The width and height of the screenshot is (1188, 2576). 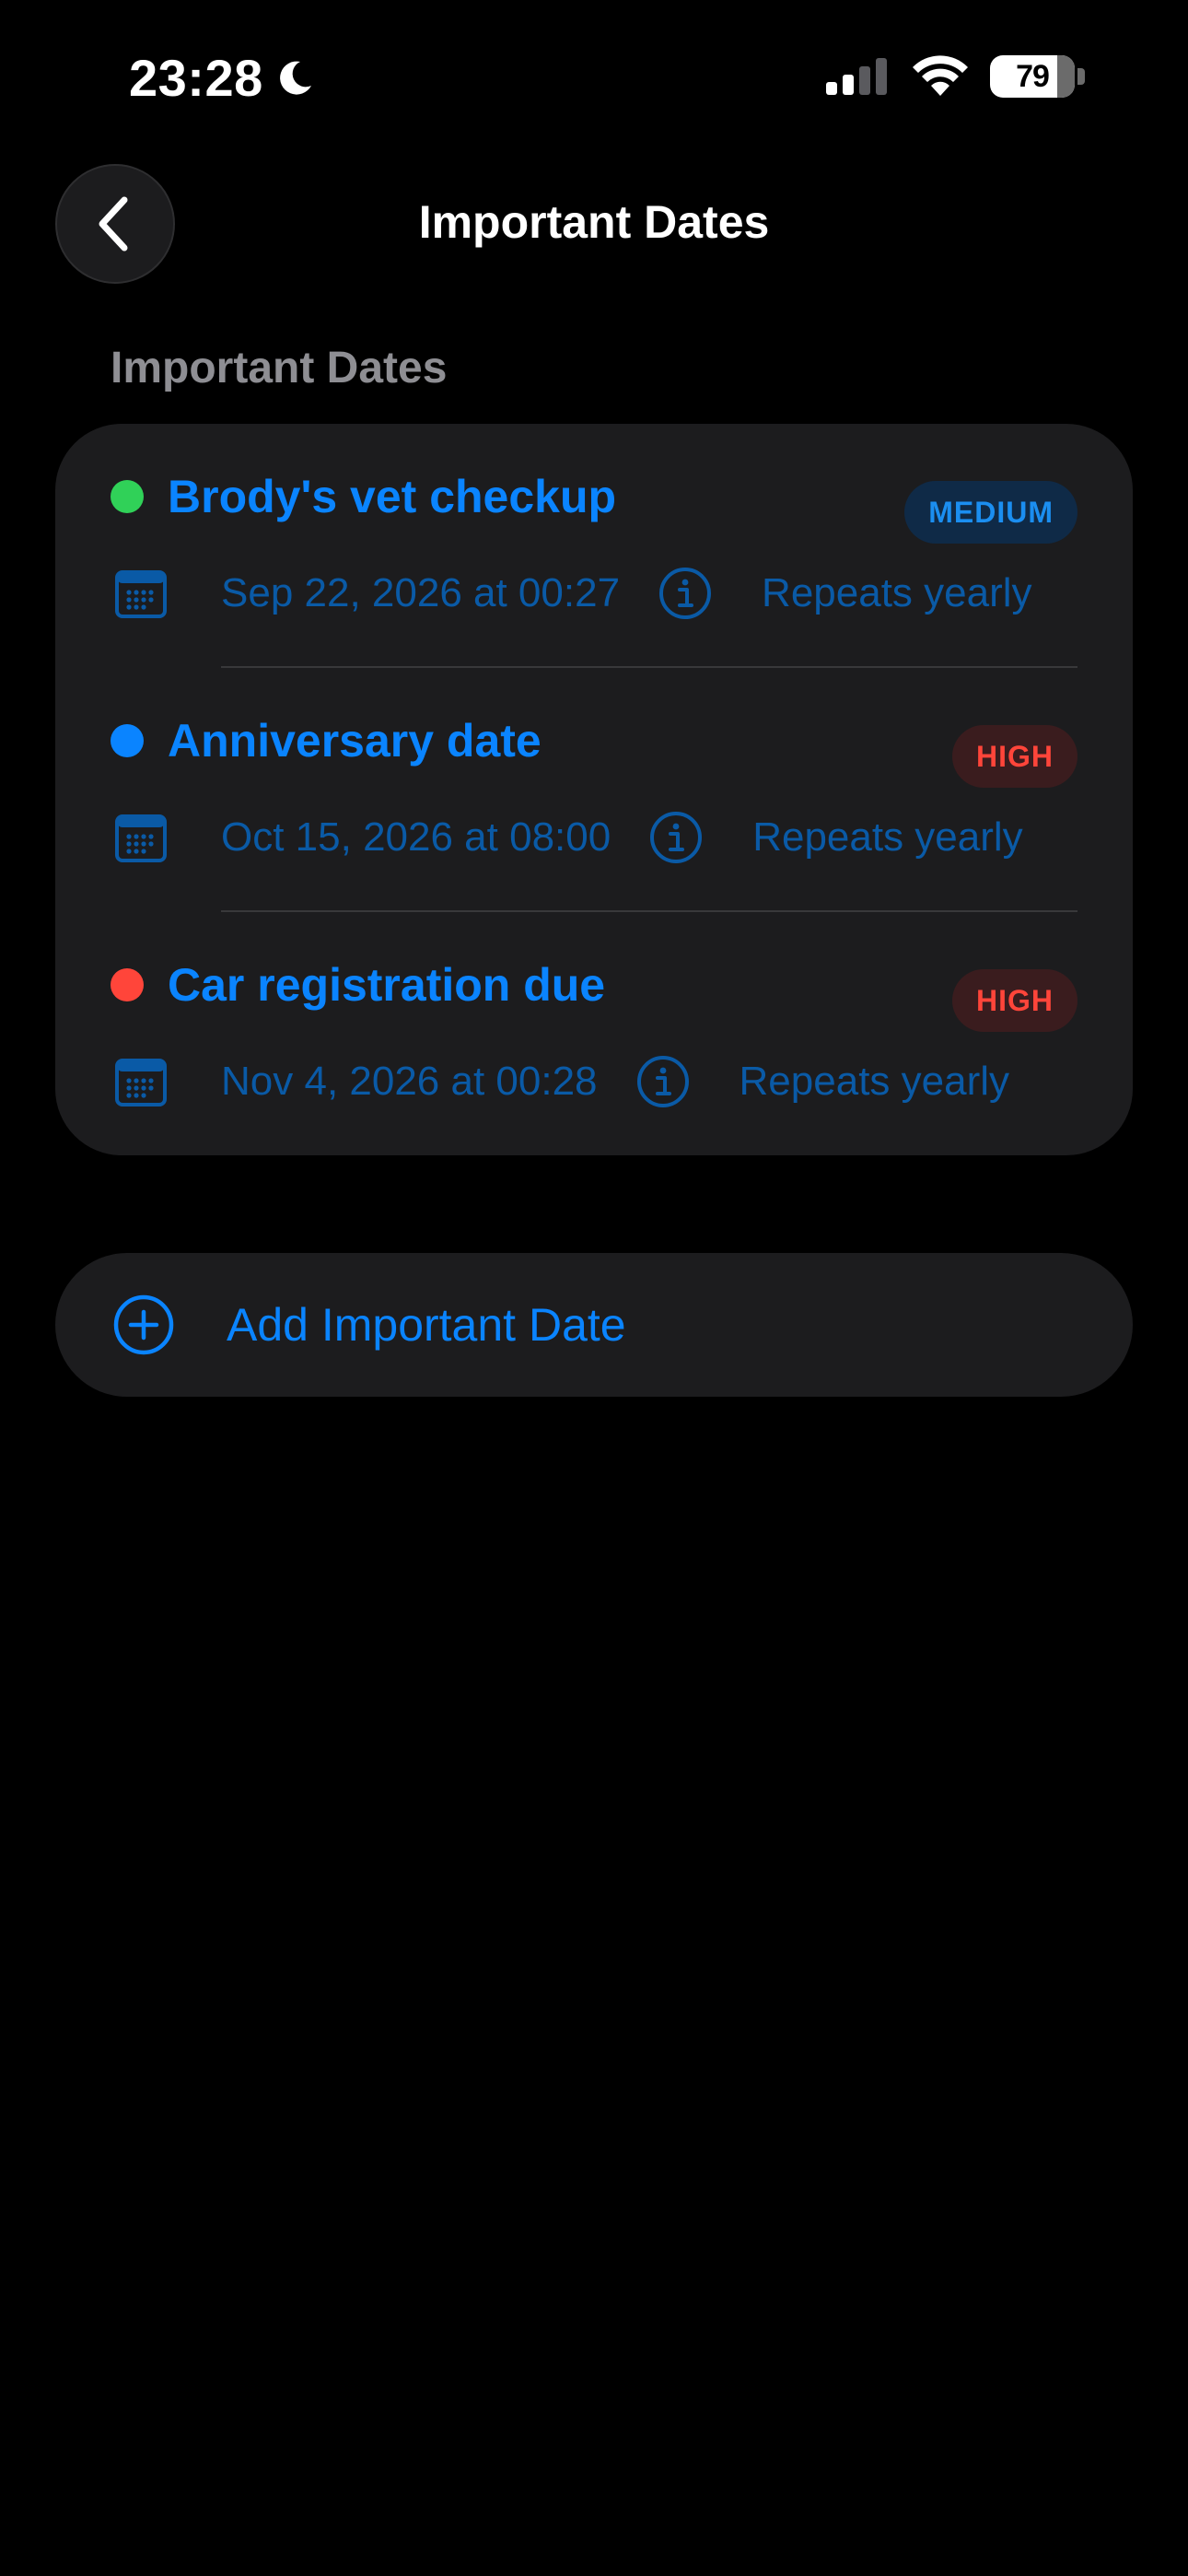 What do you see at coordinates (410, 1081) in the screenshot?
I see `date-time-text: Nov 4, 2026 at 00:28` at bounding box center [410, 1081].